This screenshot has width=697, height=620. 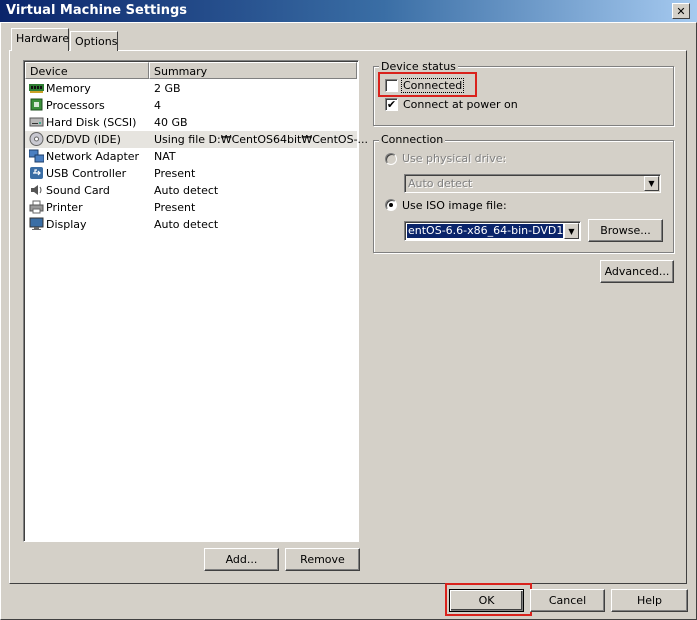 I want to click on cancel-button-label: Cancel, so click(x=567, y=600).